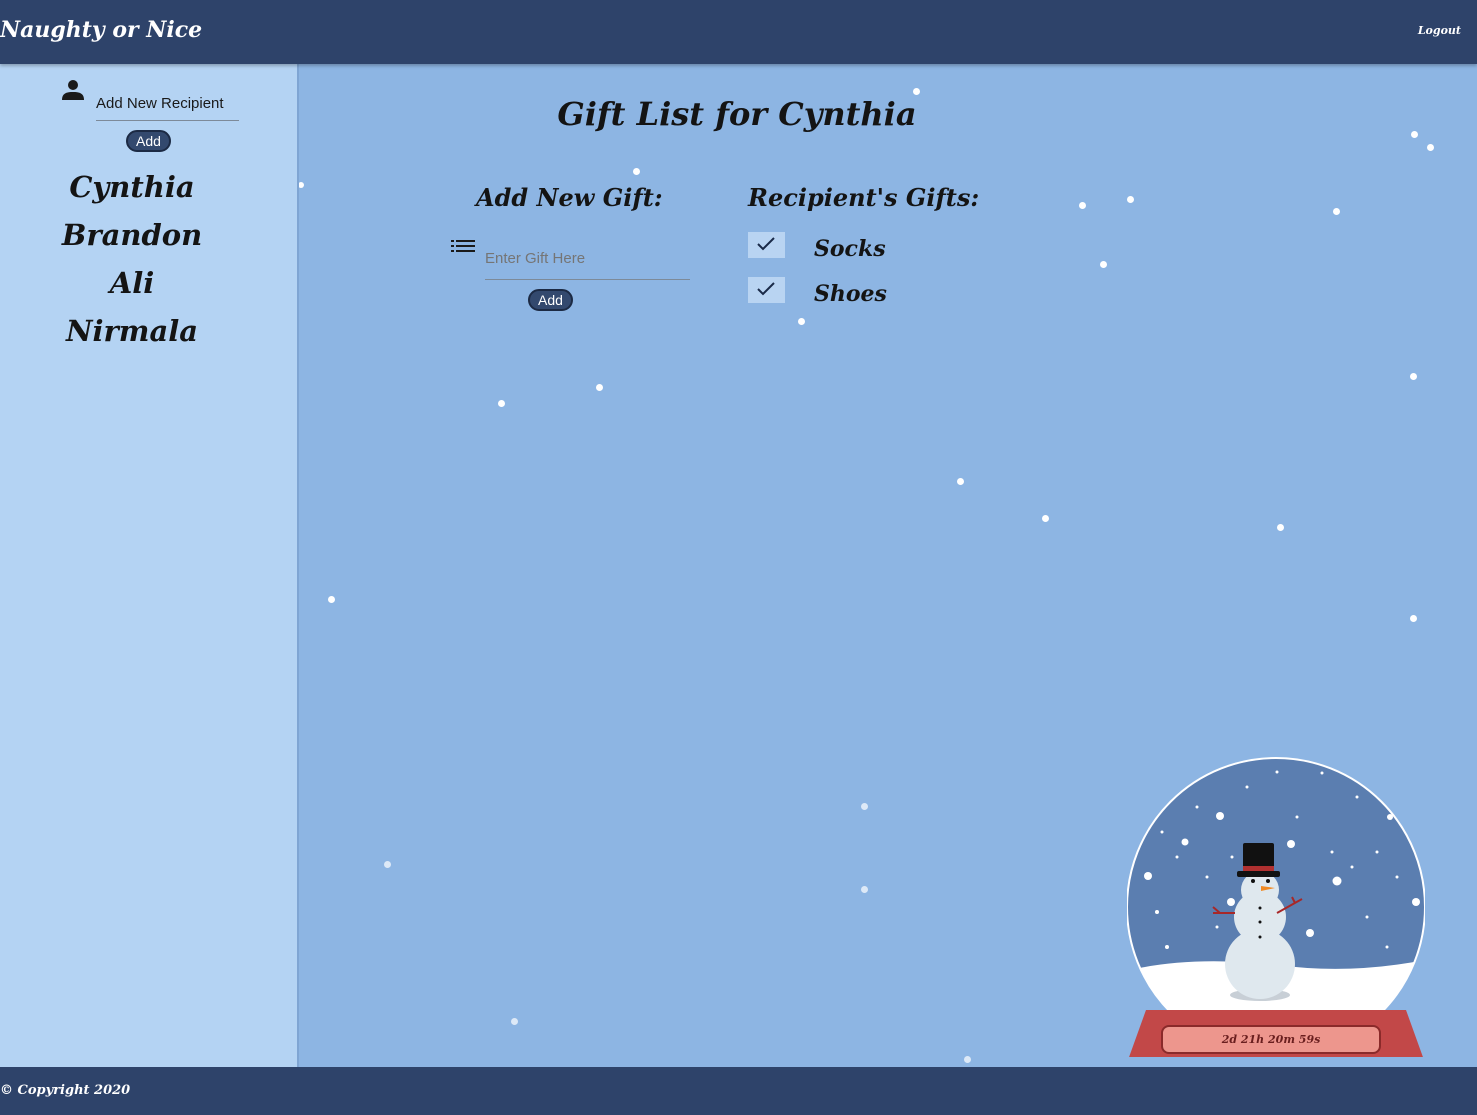 This screenshot has height=1115, width=1477. Describe the element at coordinates (132, 290) in the screenshot. I see `recipient-item-ali: Ali` at that location.